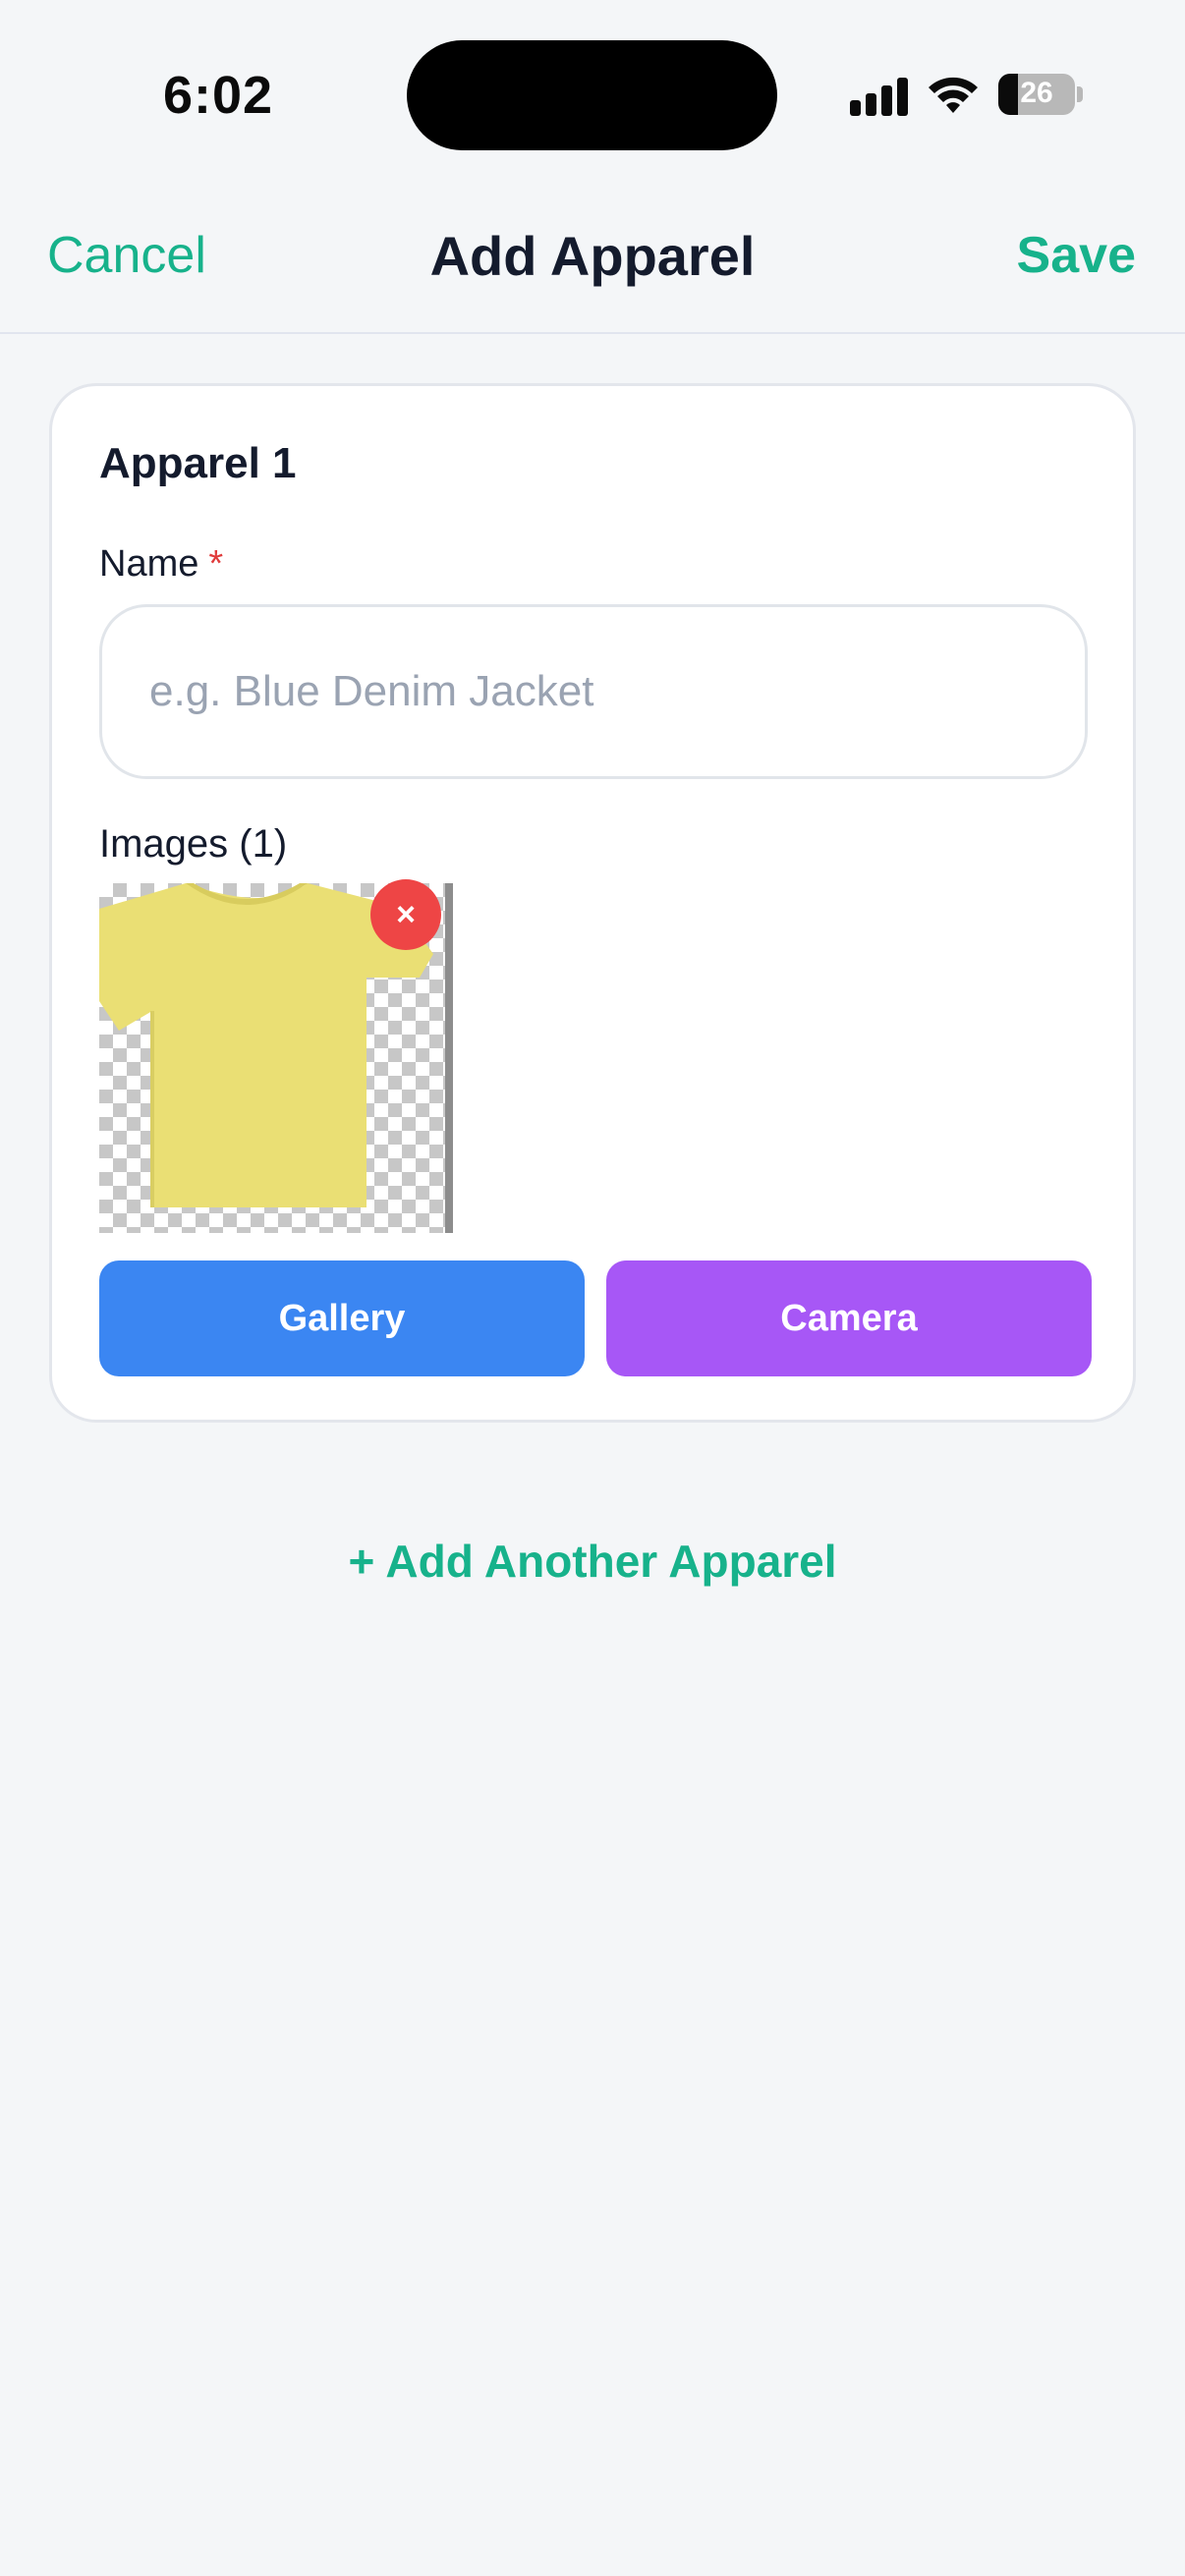 This screenshot has width=1185, height=2576. I want to click on battery-cap, so click(1080, 94).